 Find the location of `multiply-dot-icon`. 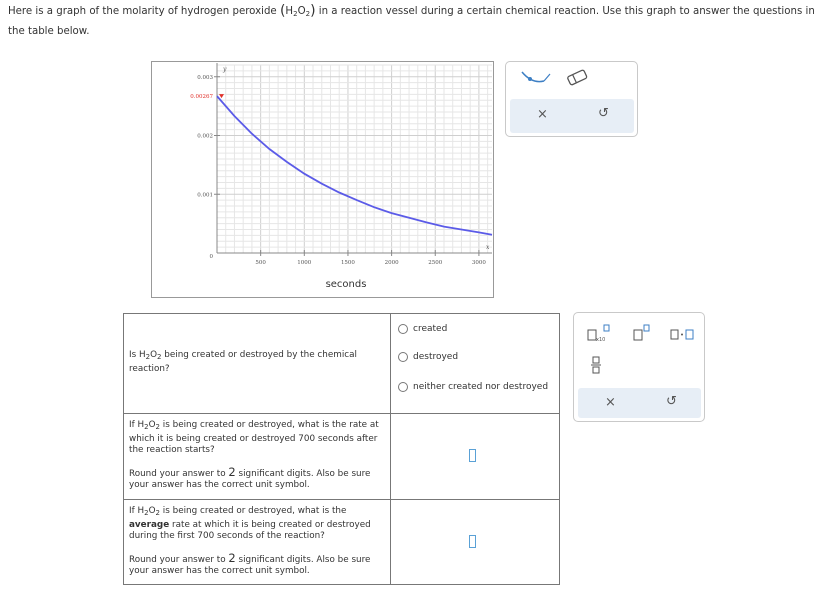

multiply-dot-icon is located at coordinates (682, 334).